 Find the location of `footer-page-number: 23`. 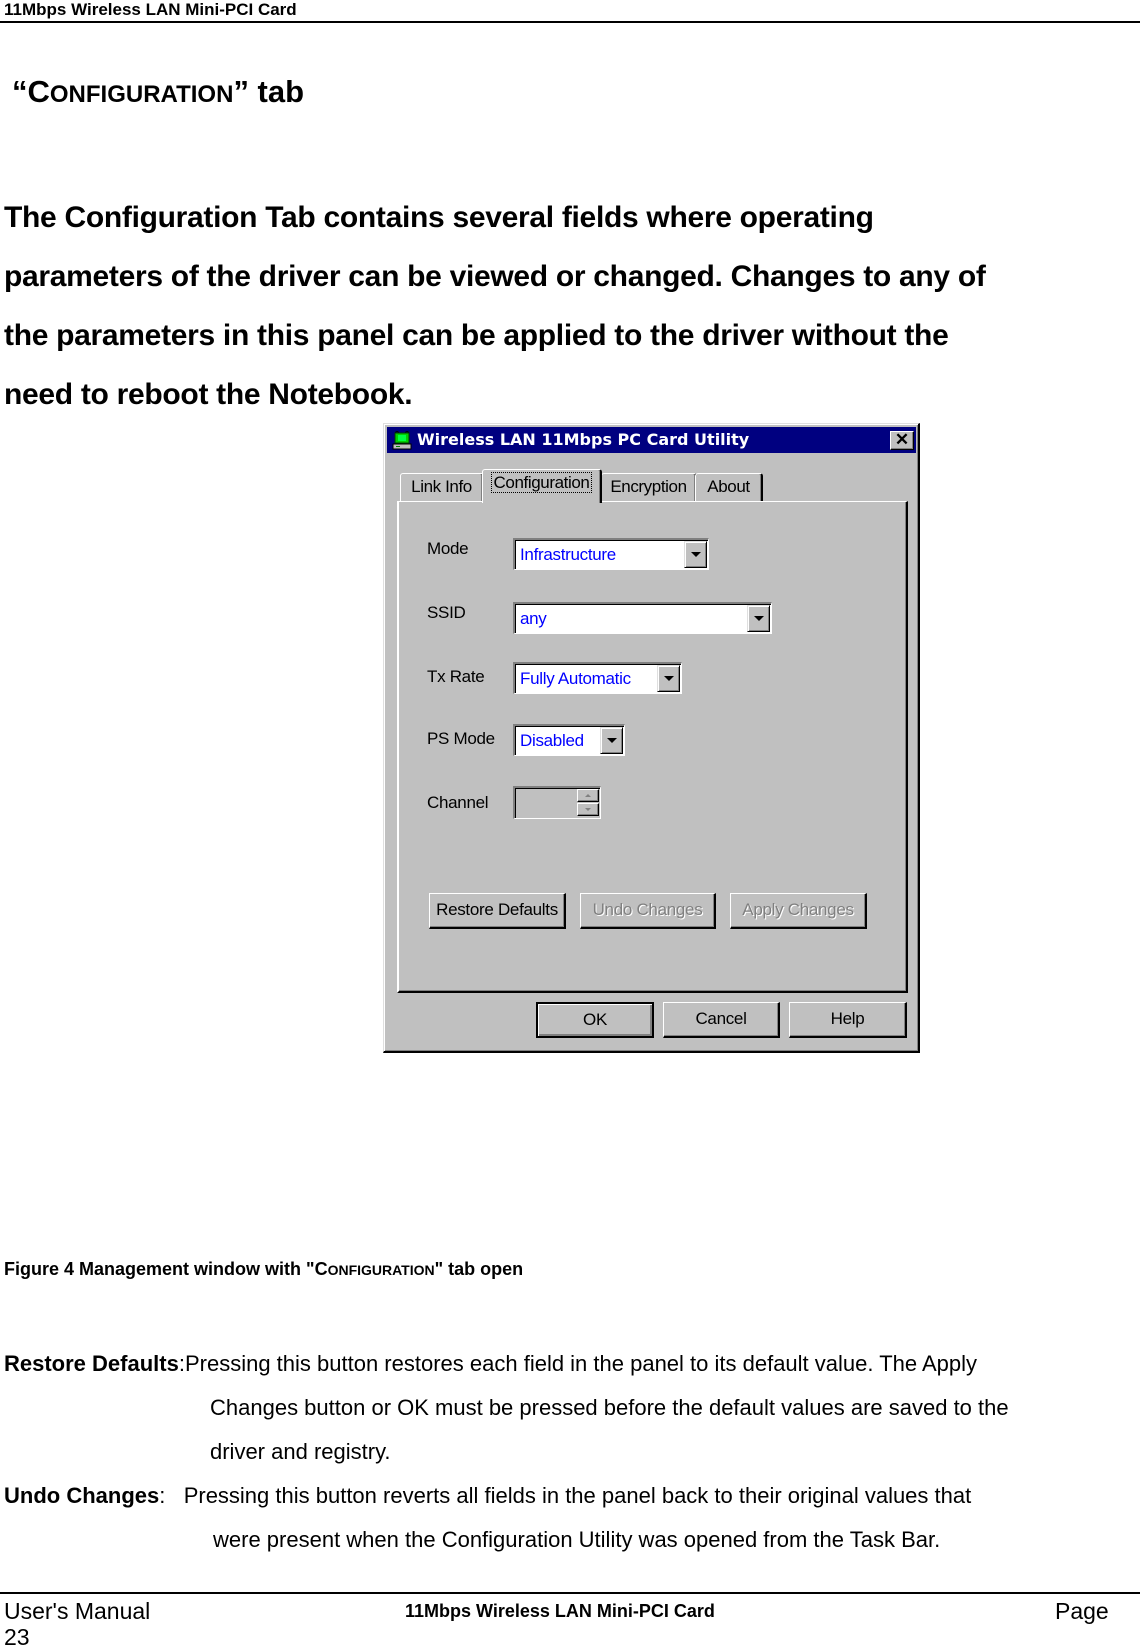

footer-page-number: 23 is located at coordinates (17, 1637).